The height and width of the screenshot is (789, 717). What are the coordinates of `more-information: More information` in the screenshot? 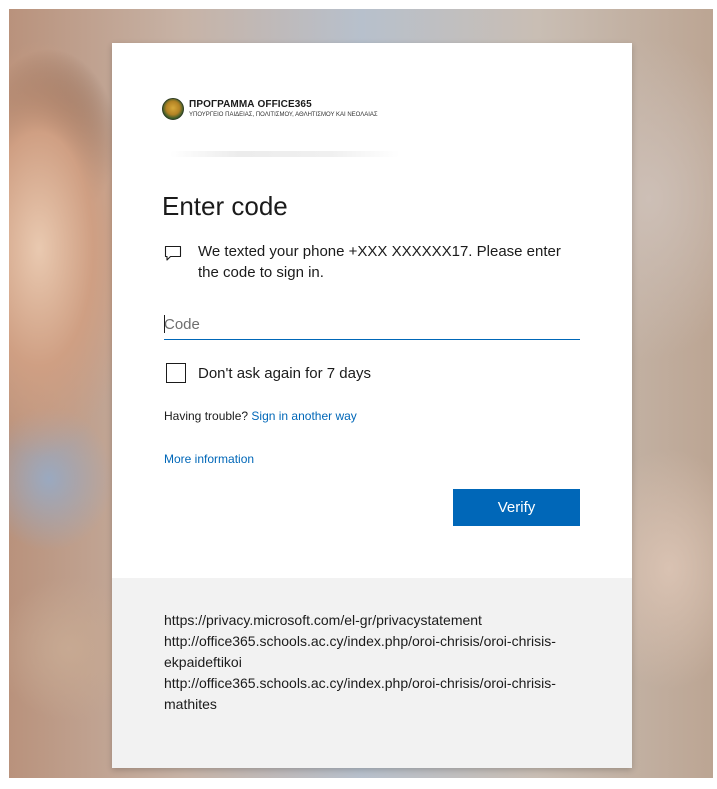 It's located at (209, 459).